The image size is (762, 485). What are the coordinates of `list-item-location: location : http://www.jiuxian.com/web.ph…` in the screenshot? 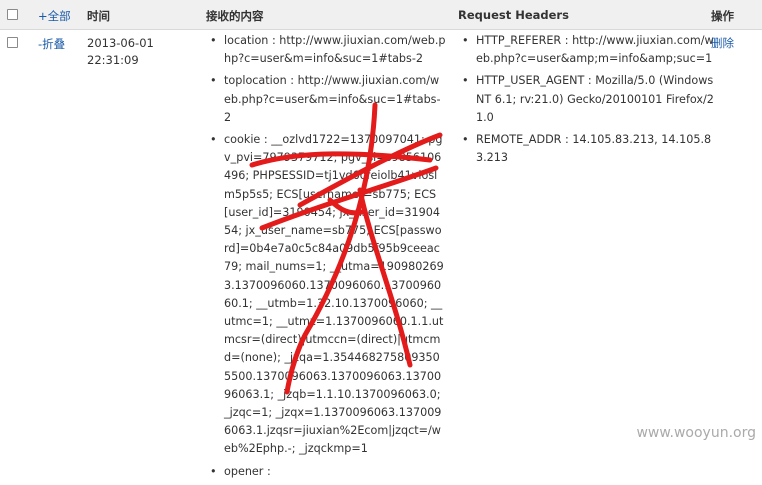 It's located at (327, 50).